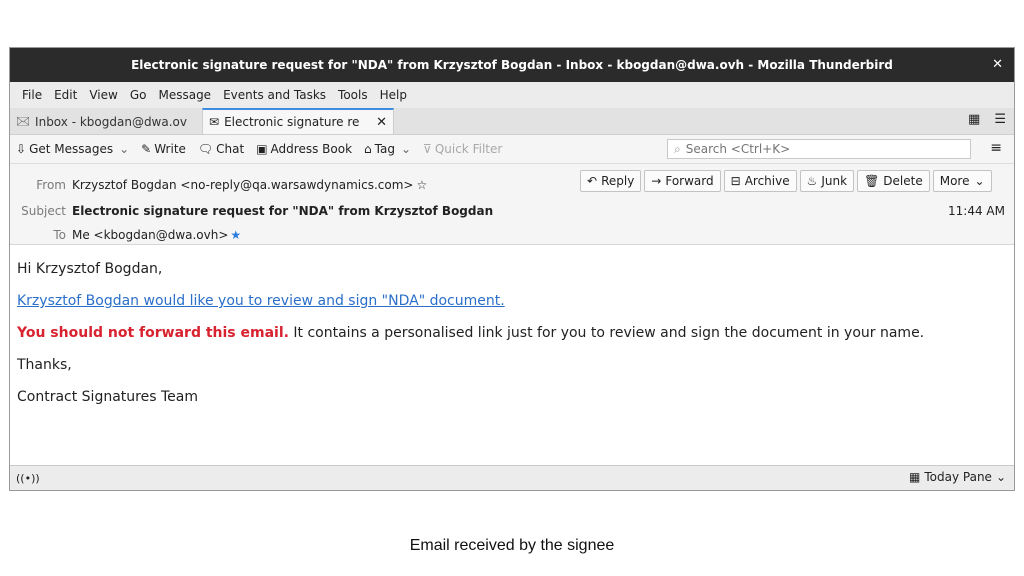 The width and height of the screenshot is (1024, 576). Describe the element at coordinates (834, 181) in the screenshot. I see `junk-label: Junk` at that location.